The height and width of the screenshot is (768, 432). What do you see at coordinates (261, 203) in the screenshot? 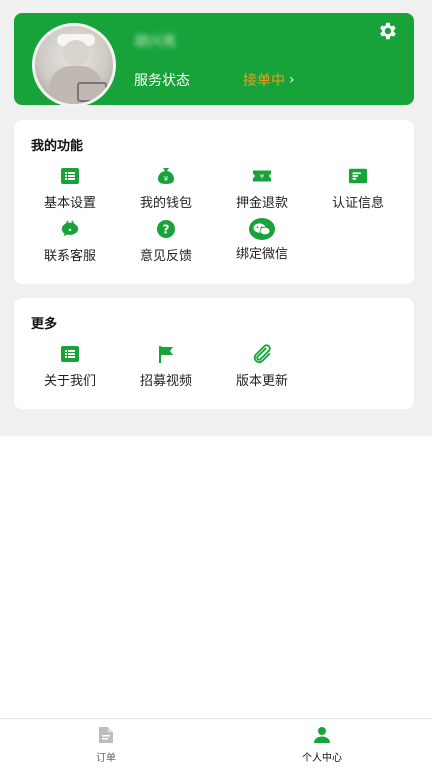
I see `menu-item-label: 押金退款` at bounding box center [261, 203].